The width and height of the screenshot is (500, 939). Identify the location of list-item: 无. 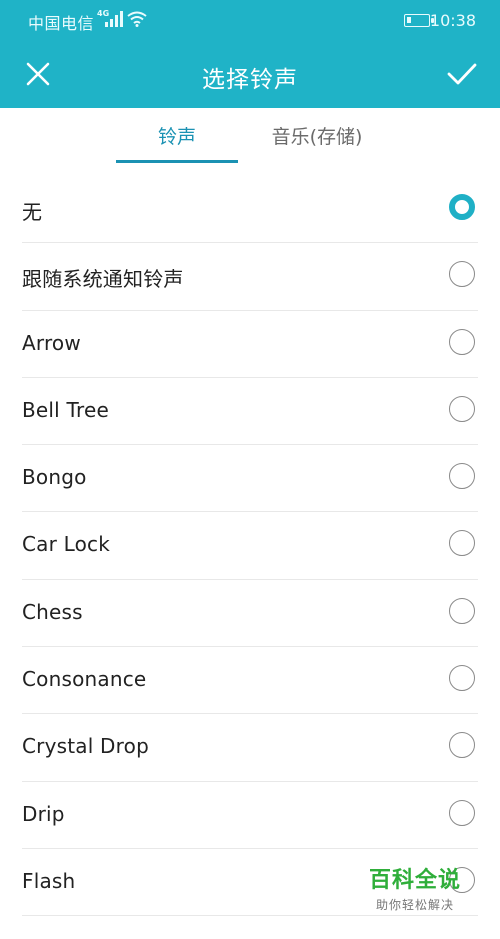
(250, 210).